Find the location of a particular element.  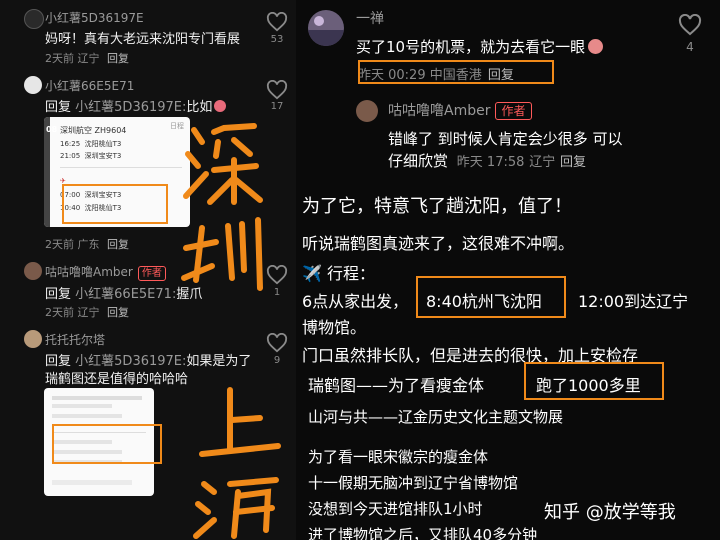

arr-airport: 深圳宝安T3 is located at coordinates (103, 156).